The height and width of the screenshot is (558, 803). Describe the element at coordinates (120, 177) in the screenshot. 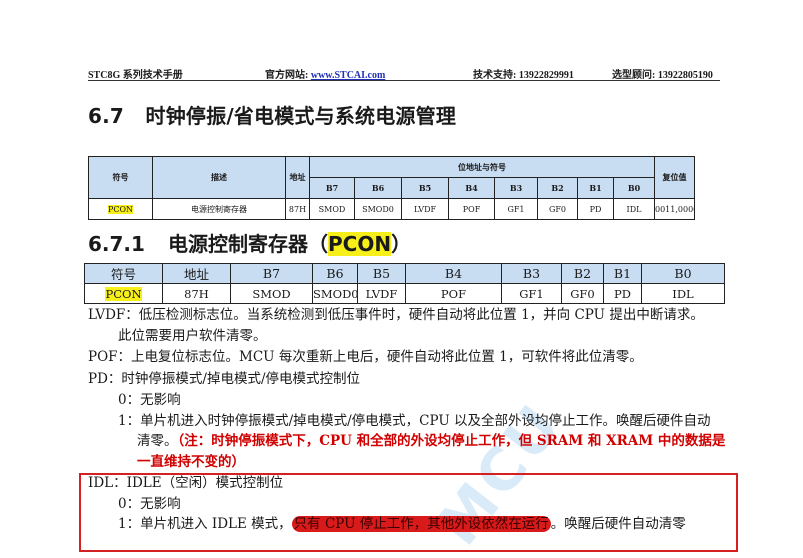

I see `col-symbol: 符号` at that location.